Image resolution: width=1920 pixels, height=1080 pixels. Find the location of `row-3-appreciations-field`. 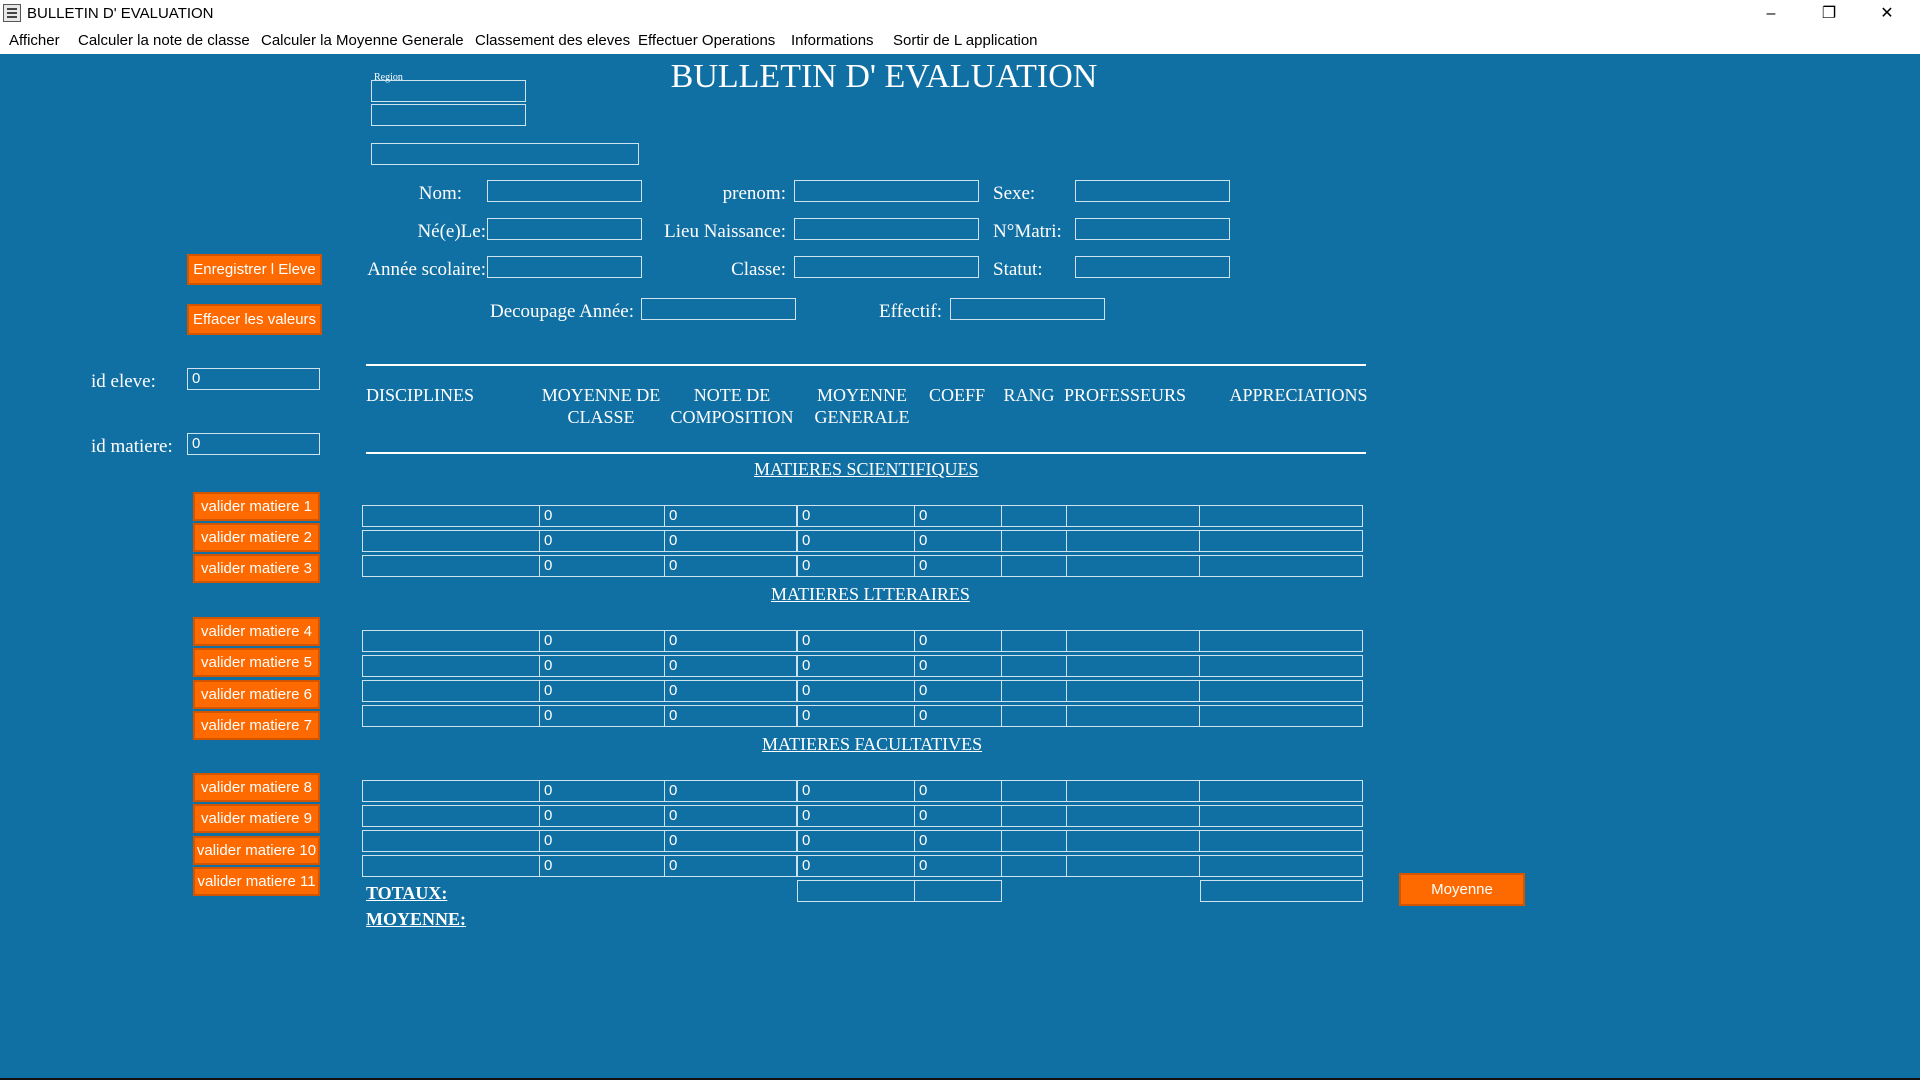

row-3-appreciations-field is located at coordinates (1281, 566).